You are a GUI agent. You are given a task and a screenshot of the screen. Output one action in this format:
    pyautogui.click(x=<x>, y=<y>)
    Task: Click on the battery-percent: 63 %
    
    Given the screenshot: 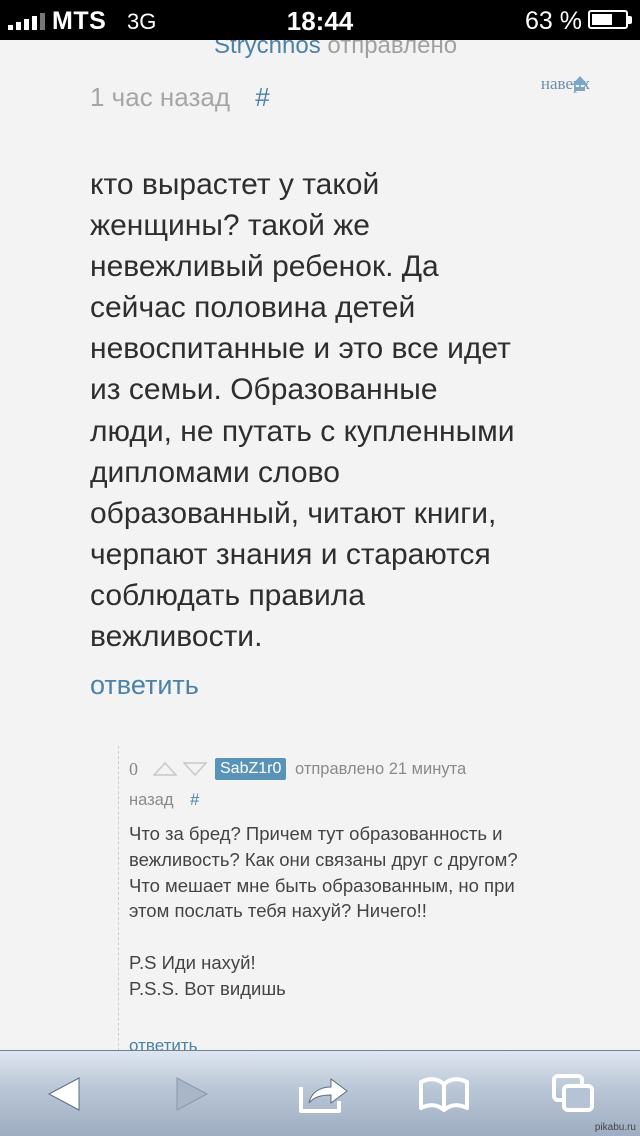 What is the action you would take?
    pyautogui.click(x=553, y=21)
    